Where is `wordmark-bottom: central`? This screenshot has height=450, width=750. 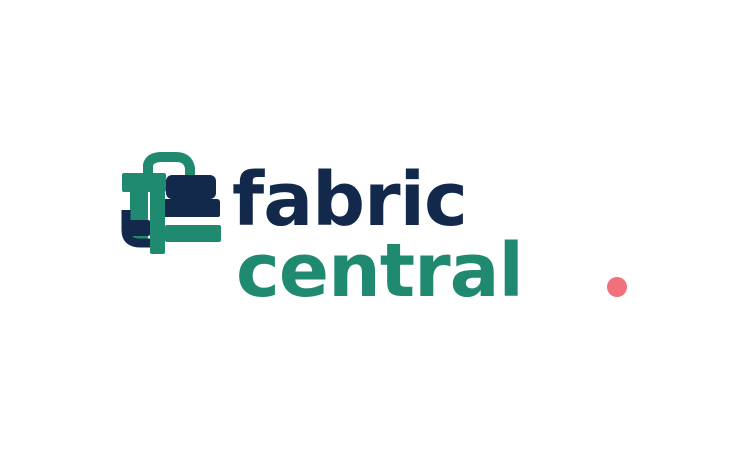 wordmark-bottom: central is located at coordinates (379, 271).